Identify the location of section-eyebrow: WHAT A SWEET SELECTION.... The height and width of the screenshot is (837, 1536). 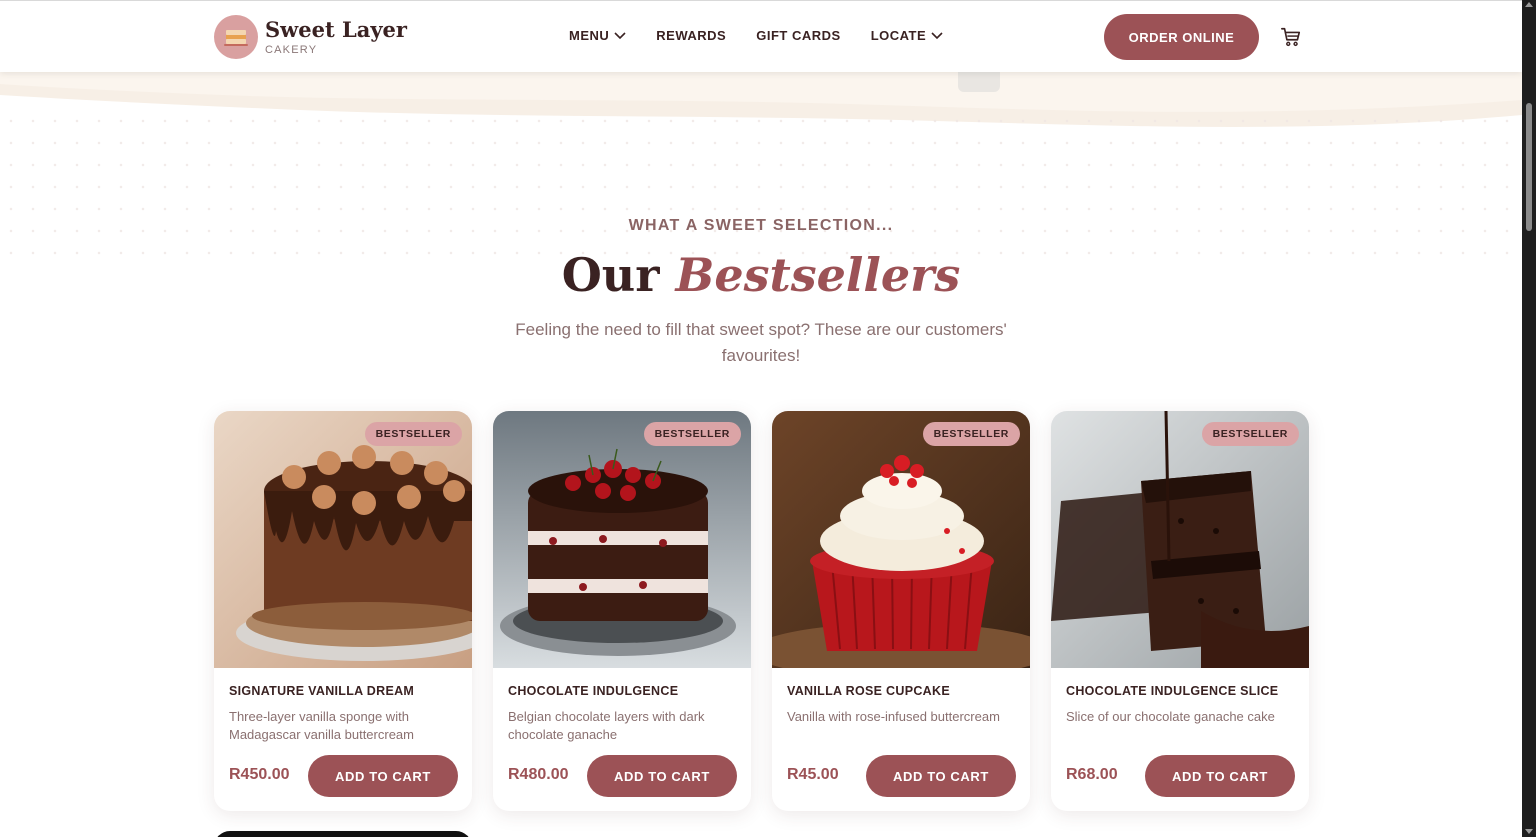
(761, 225).